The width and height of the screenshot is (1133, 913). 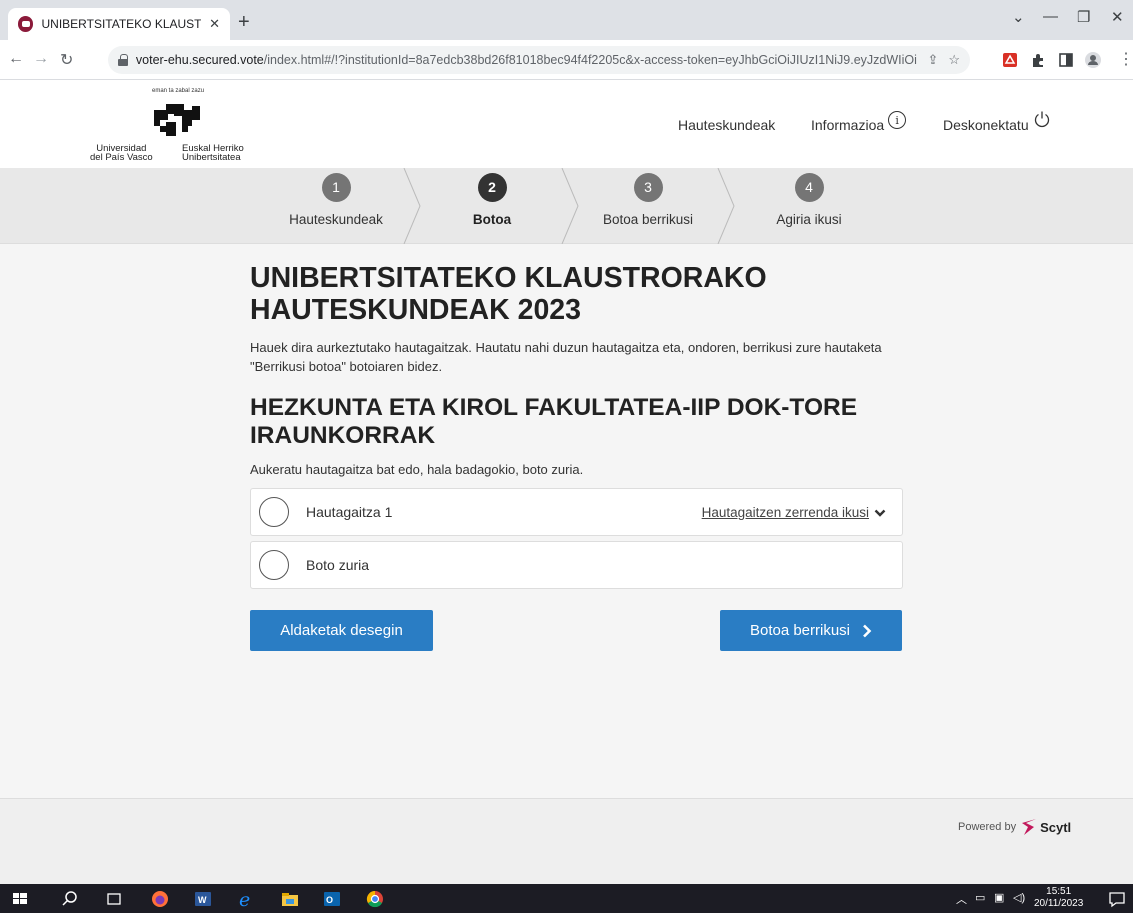 I want to click on logo-name-eu: Euskal Herriko Unibertsitatea, so click(x=213, y=153).